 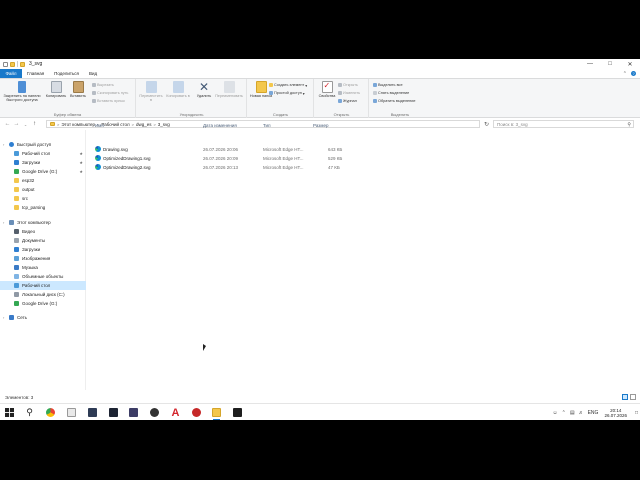 I want to click on nav-this-pc: Этот компьютер, so click(x=43, y=222).